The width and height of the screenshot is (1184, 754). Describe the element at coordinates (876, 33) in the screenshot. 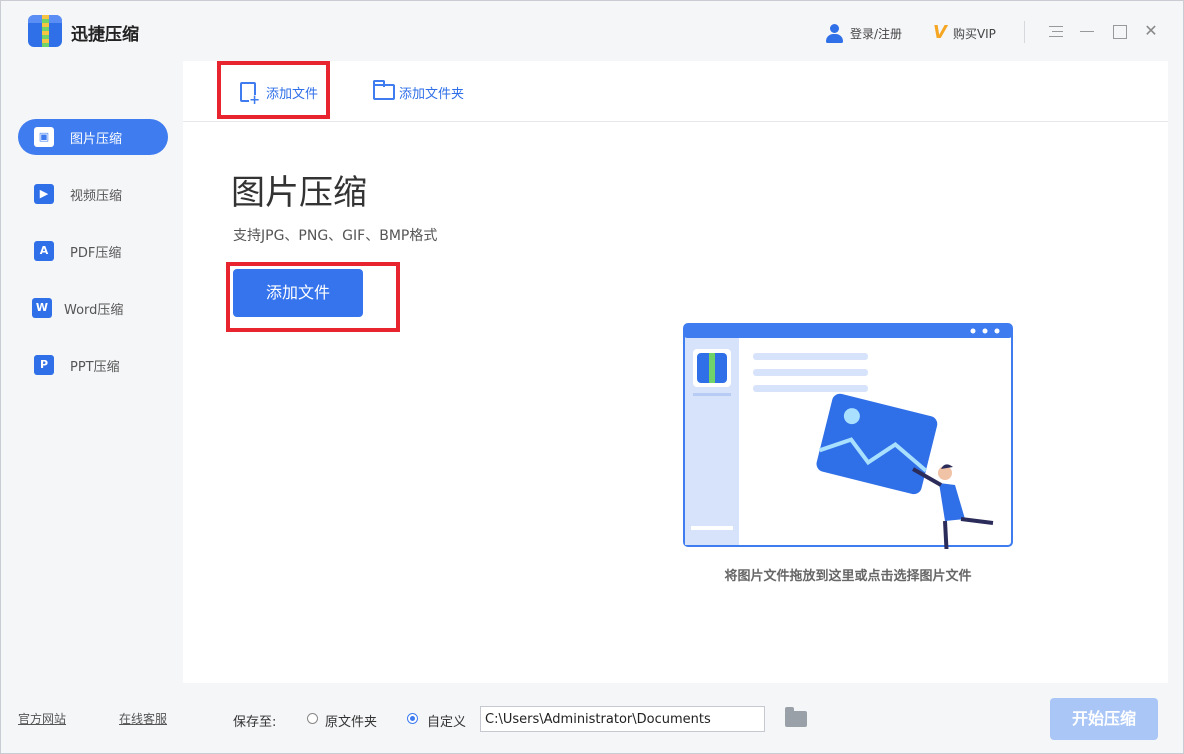

I see `login-label: 登录/注册` at that location.